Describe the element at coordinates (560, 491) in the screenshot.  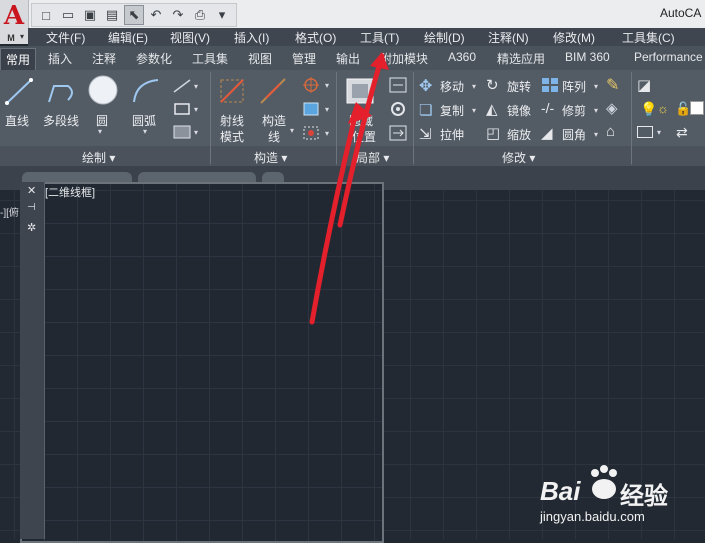
I see `watermark-brand: Bai` at that location.